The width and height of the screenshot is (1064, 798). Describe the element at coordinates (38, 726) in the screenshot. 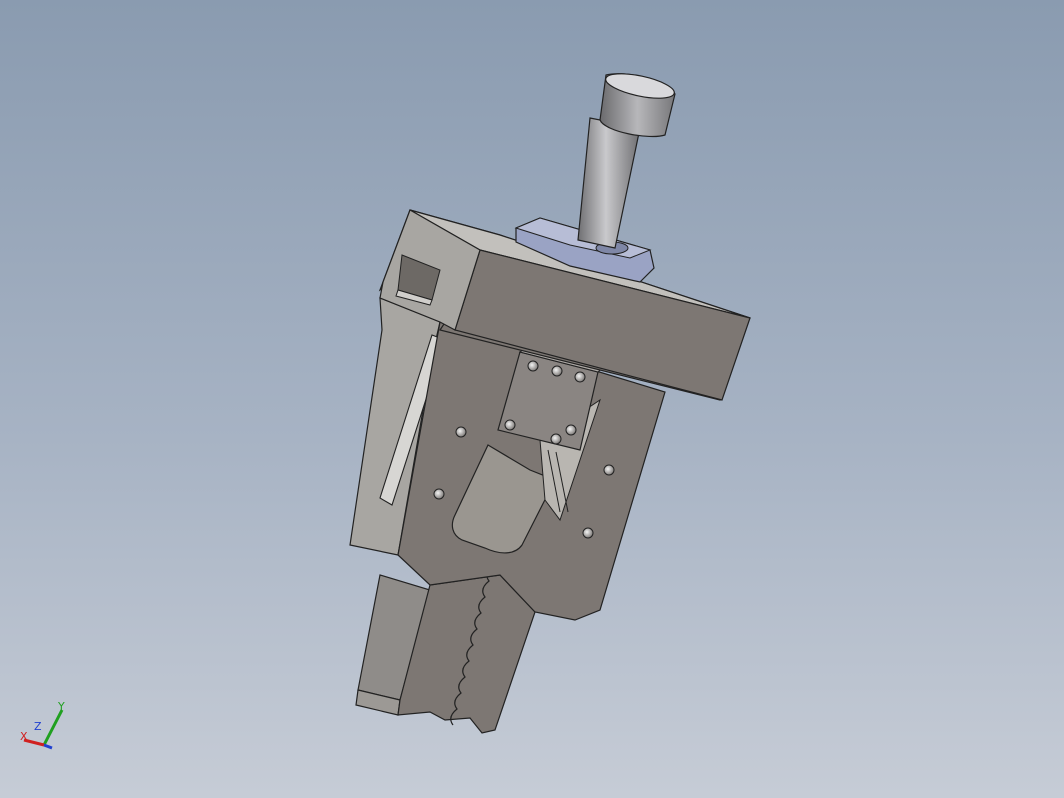

I see `z-axis-label: Z` at that location.